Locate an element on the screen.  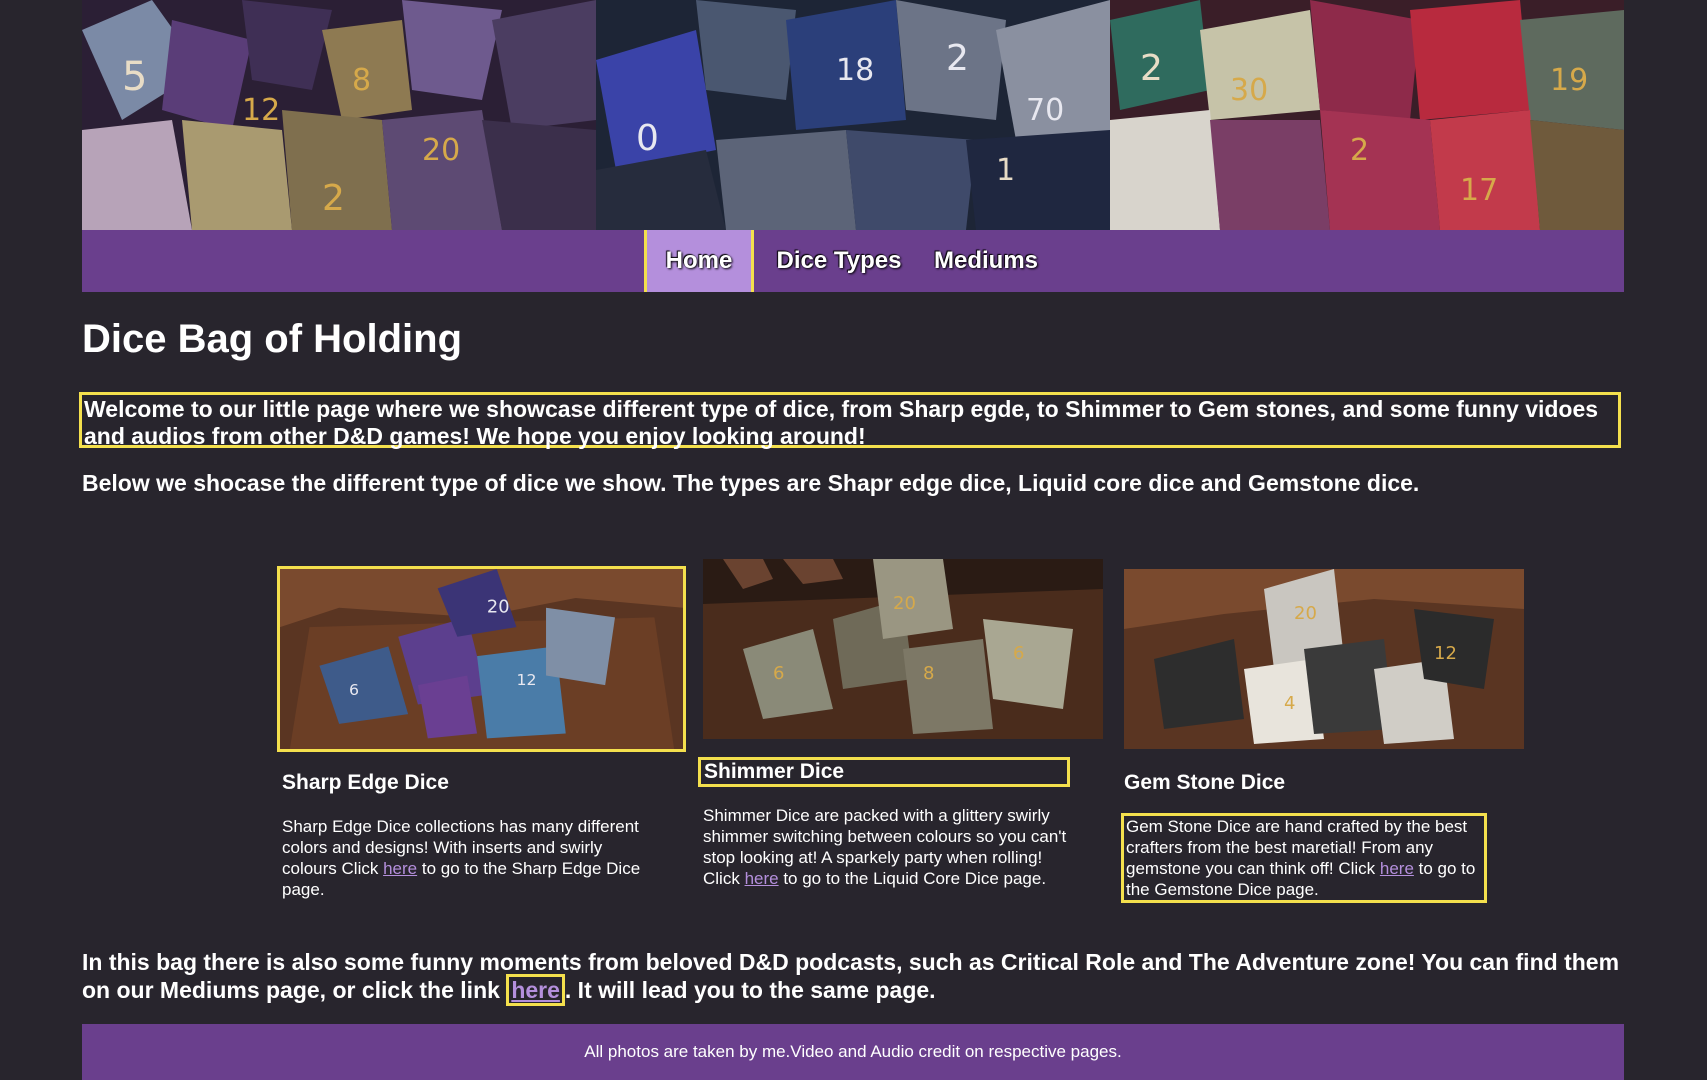
sharp-edge-dice-image: 20 6 12 is located at coordinates (481, 659).